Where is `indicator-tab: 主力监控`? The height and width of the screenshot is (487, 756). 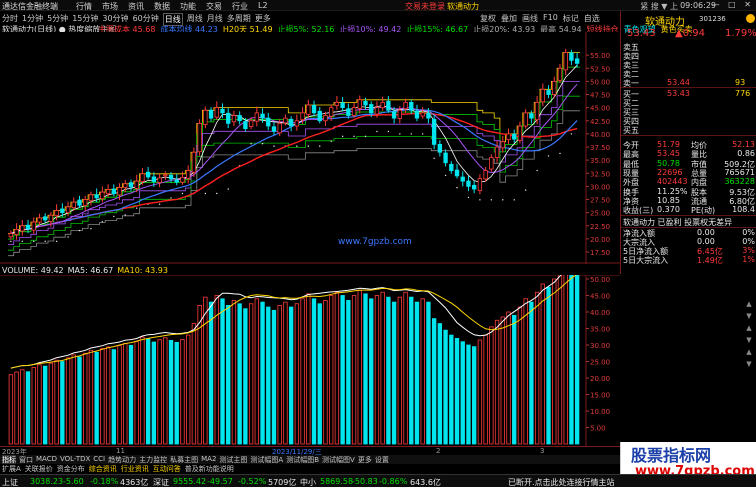
indicator-tab: 主力监控 is located at coordinates (153, 459).